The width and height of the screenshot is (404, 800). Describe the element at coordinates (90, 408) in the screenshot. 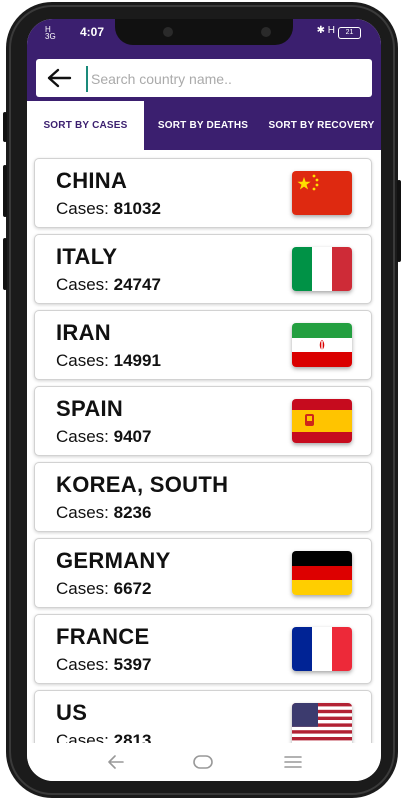

I see `country-name: SPAIN` at that location.